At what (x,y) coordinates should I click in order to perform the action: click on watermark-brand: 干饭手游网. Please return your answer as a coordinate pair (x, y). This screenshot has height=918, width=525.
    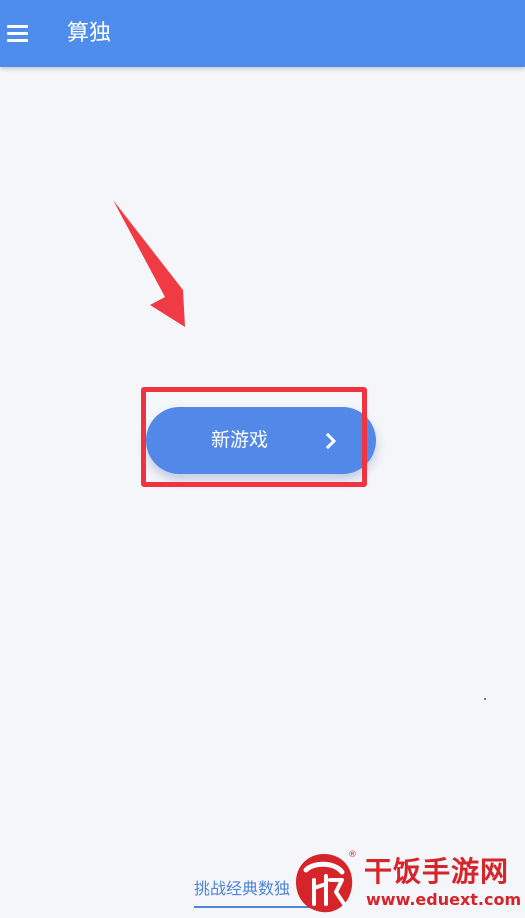
    Looking at the image, I should click on (437, 871).